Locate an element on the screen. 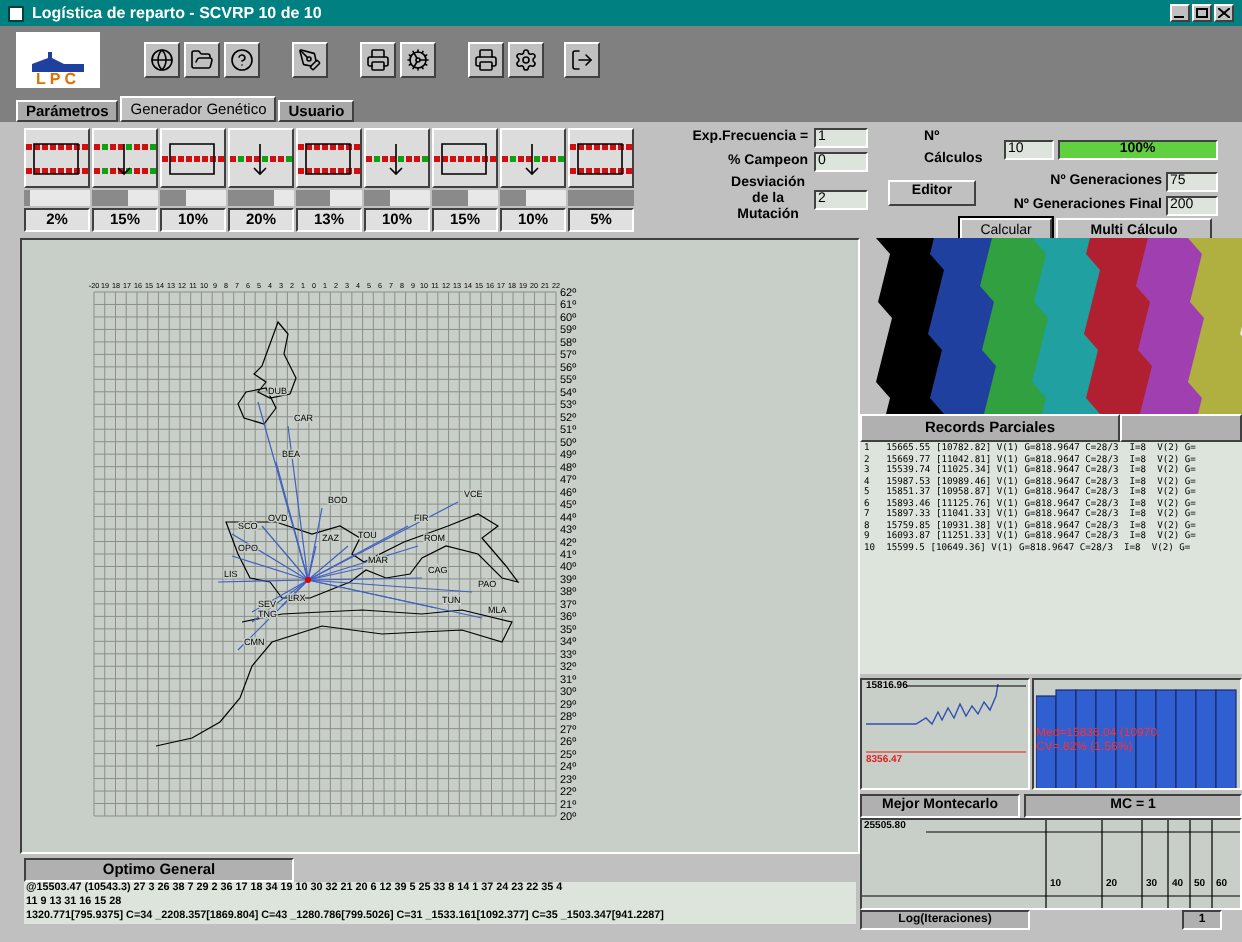  help-button is located at coordinates (242, 60).